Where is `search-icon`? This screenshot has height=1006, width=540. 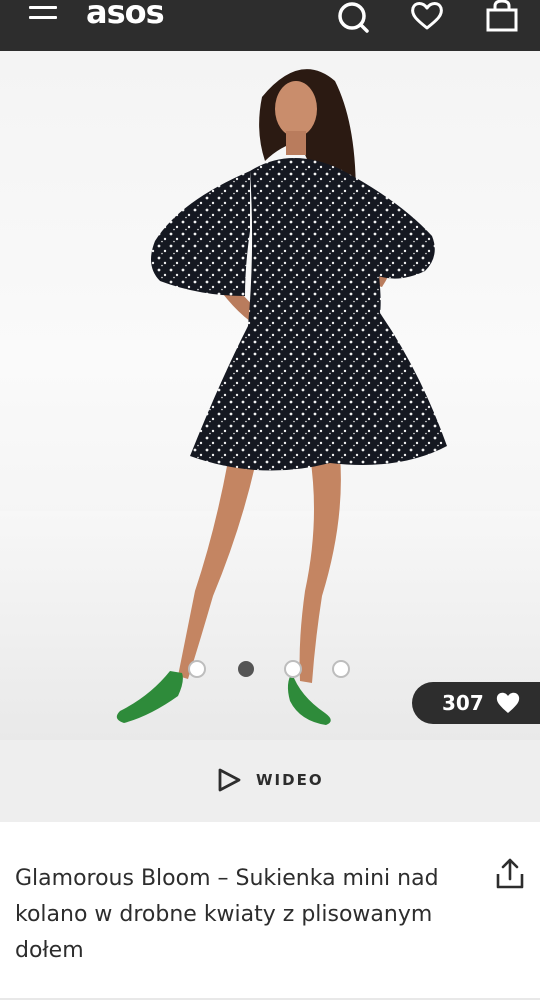
search-icon is located at coordinates (353, 20).